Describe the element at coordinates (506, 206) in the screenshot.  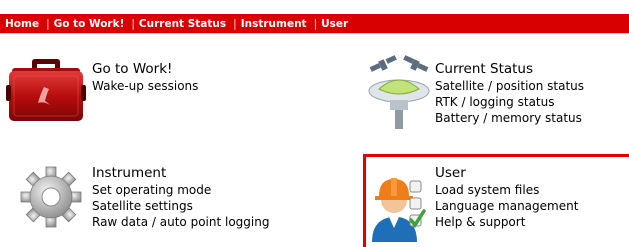
I see `user-line: Language management` at that location.